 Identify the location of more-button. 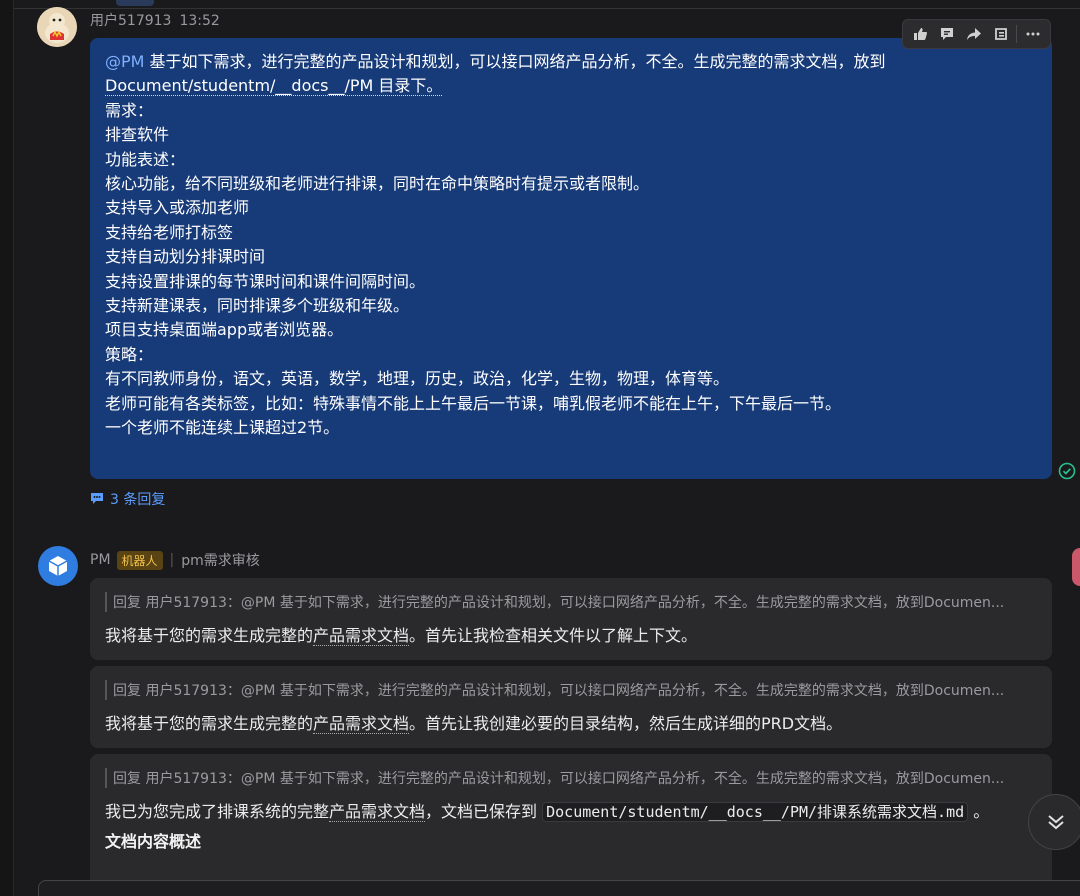
(1032, 34).